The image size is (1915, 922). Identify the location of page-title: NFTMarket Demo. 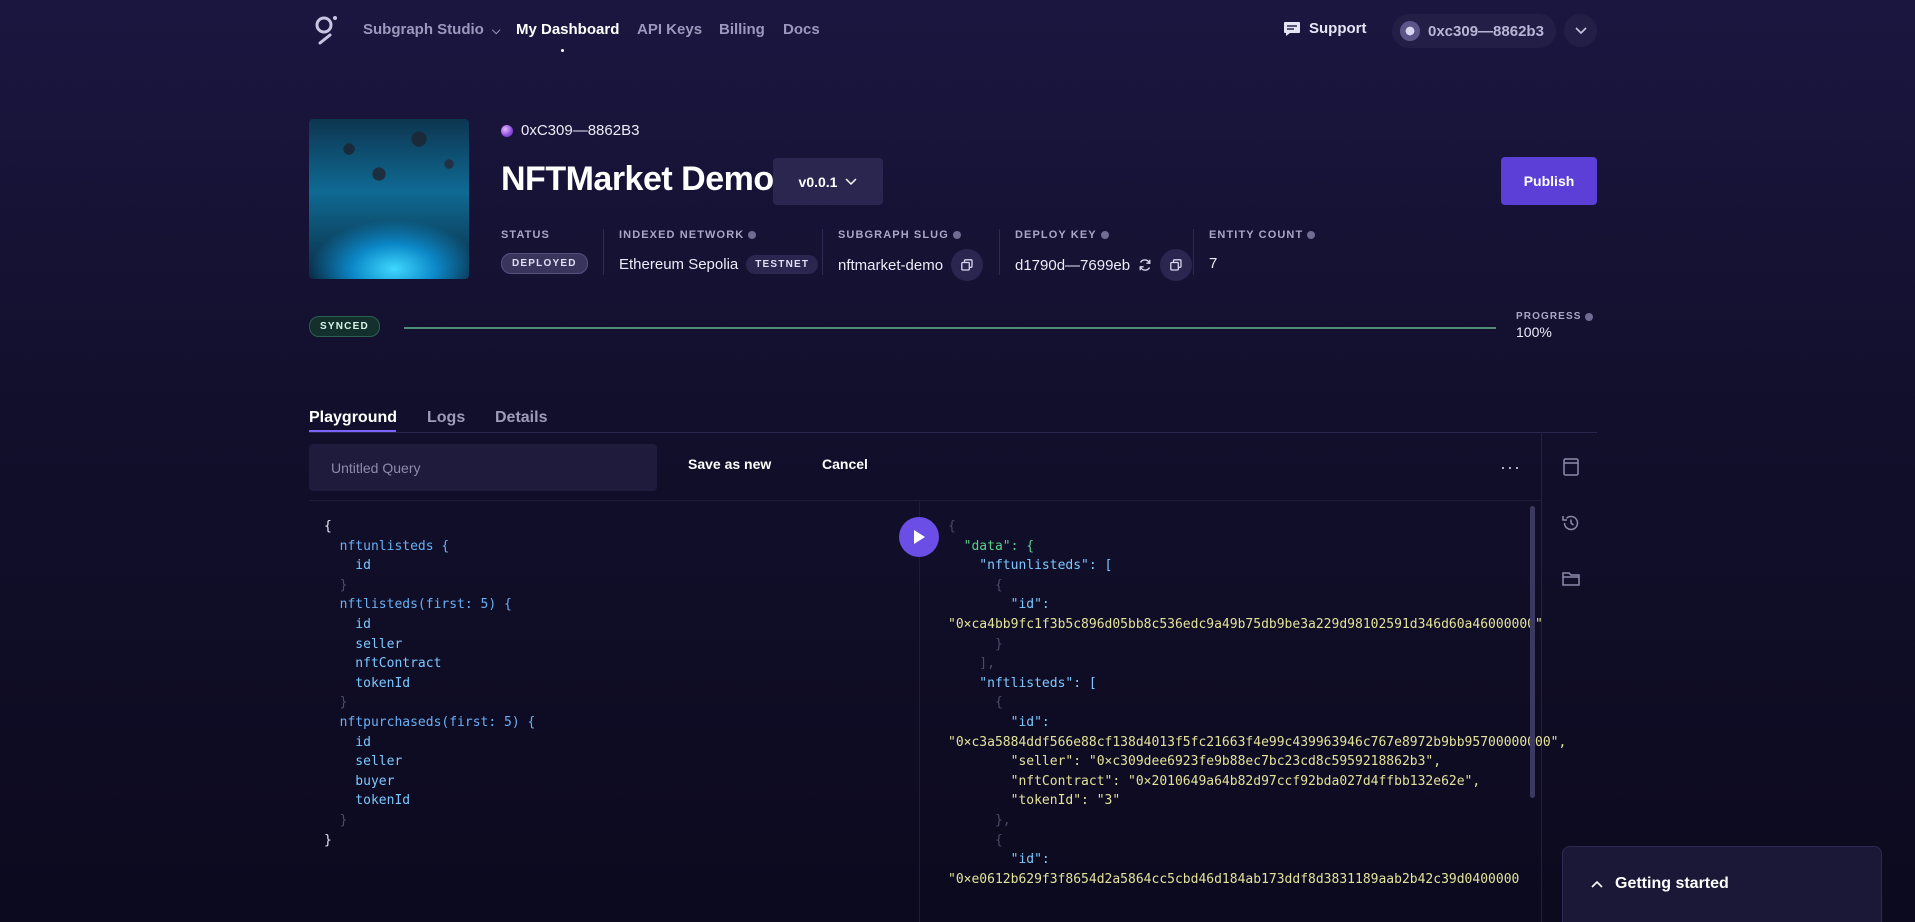
(637, 179).